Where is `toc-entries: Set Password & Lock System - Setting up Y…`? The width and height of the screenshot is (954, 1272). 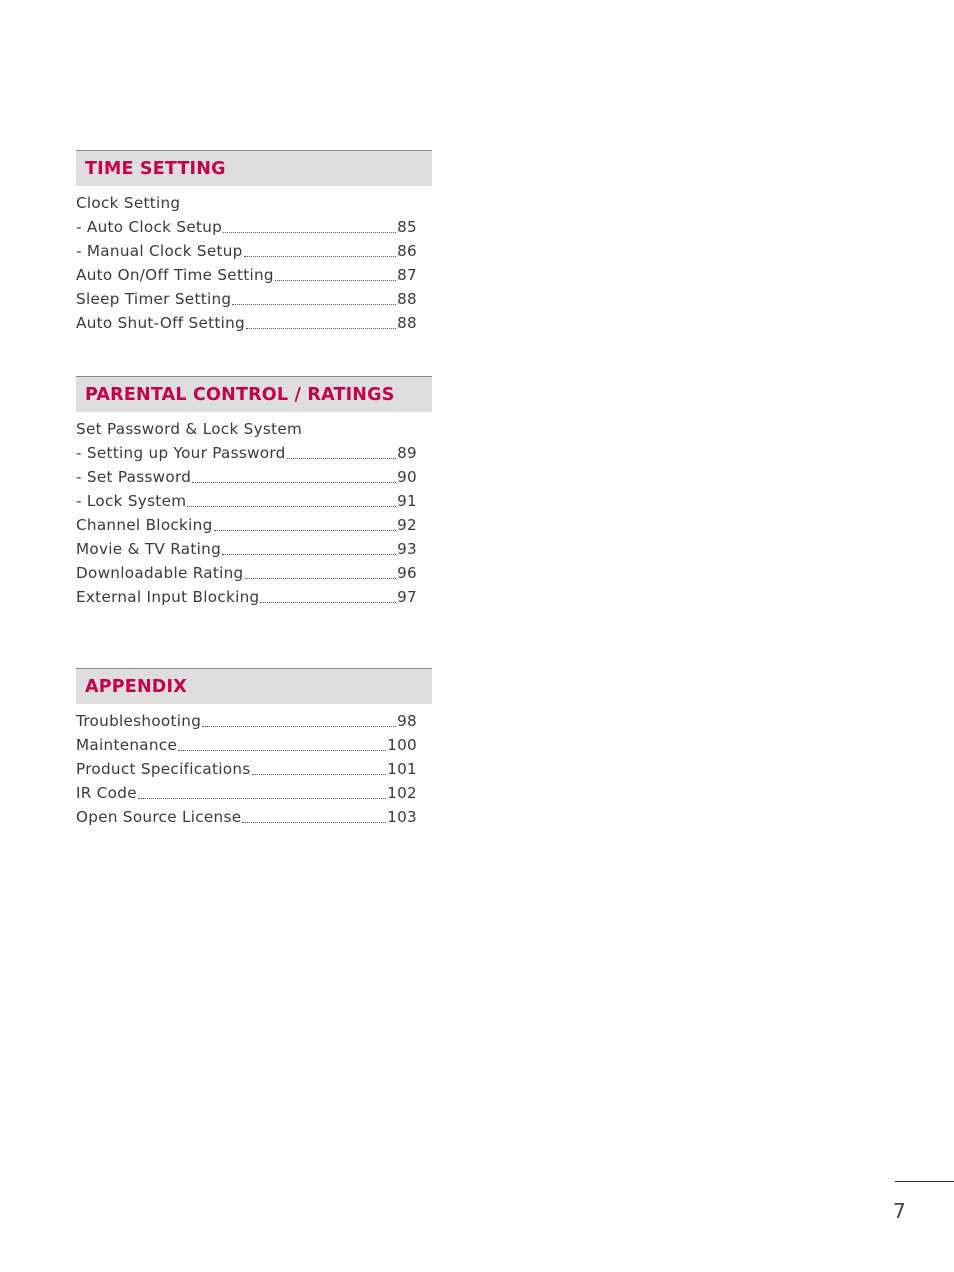
toc-entries: Set Password & Lock System - Setting up Y… is located at coordinates (246, 513).